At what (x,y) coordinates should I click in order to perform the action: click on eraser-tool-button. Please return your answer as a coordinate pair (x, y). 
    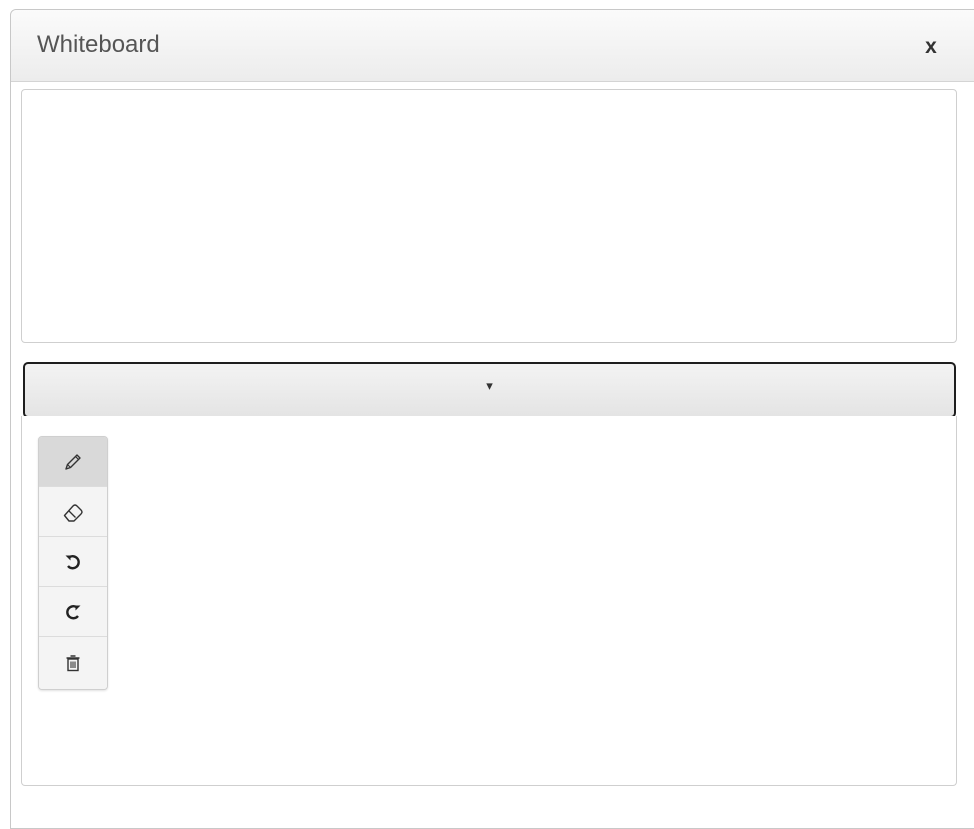
    Looking at the image, I should click on (73, 512).